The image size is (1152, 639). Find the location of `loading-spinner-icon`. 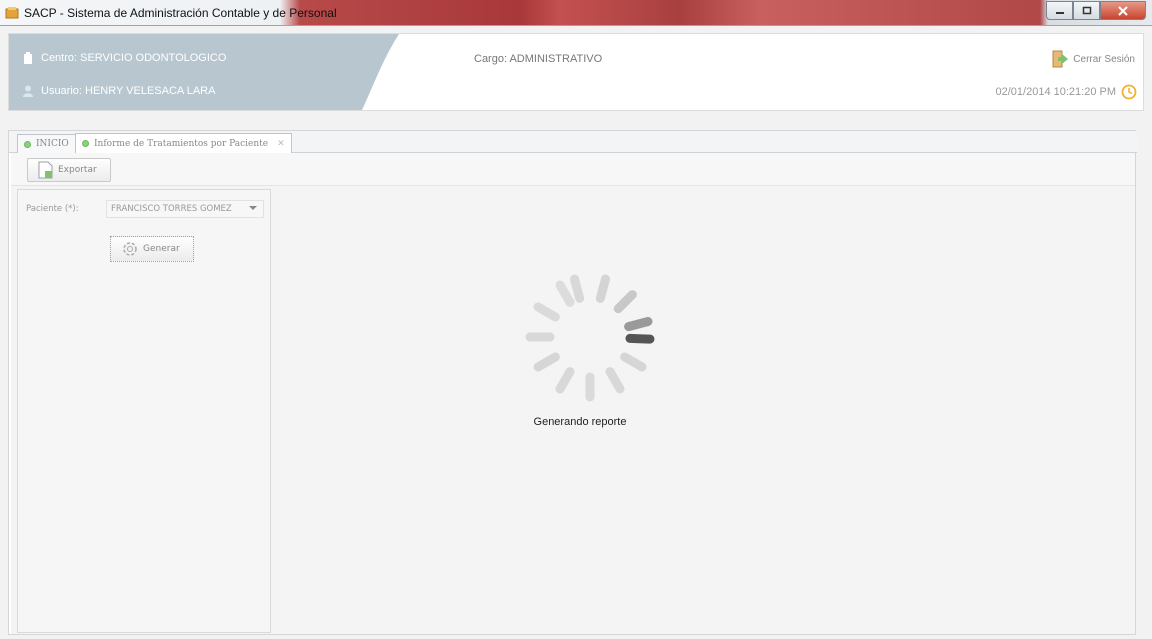

loading-spinner-icon is located at coordinates (590, 338).